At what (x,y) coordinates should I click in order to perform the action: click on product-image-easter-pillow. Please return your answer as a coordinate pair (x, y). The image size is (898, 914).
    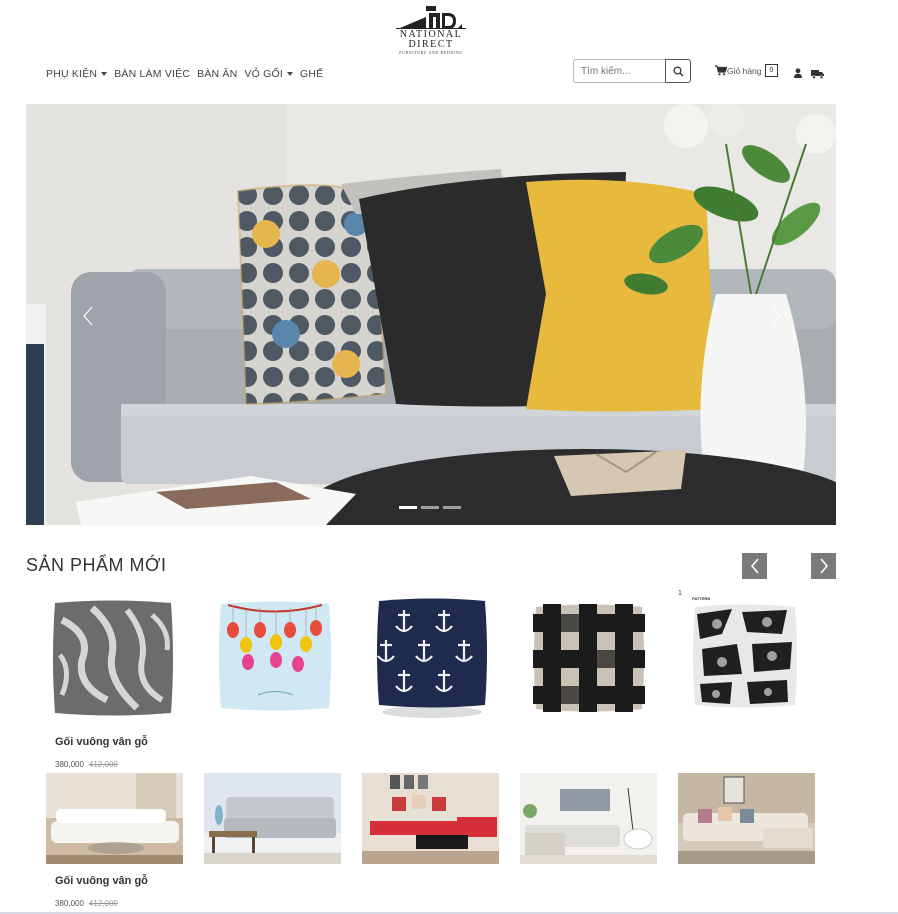
    Looking at the image, I should click on (275, 656).